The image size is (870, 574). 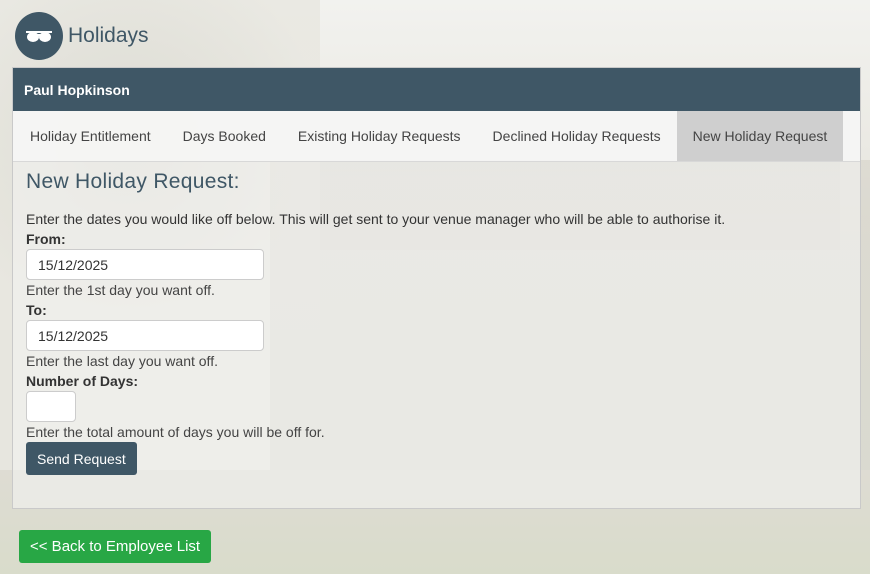 What do you see at coordinates (108, 35) in the screenshot?
I see `app-title: Holidays` at bounding box center [108, 35].